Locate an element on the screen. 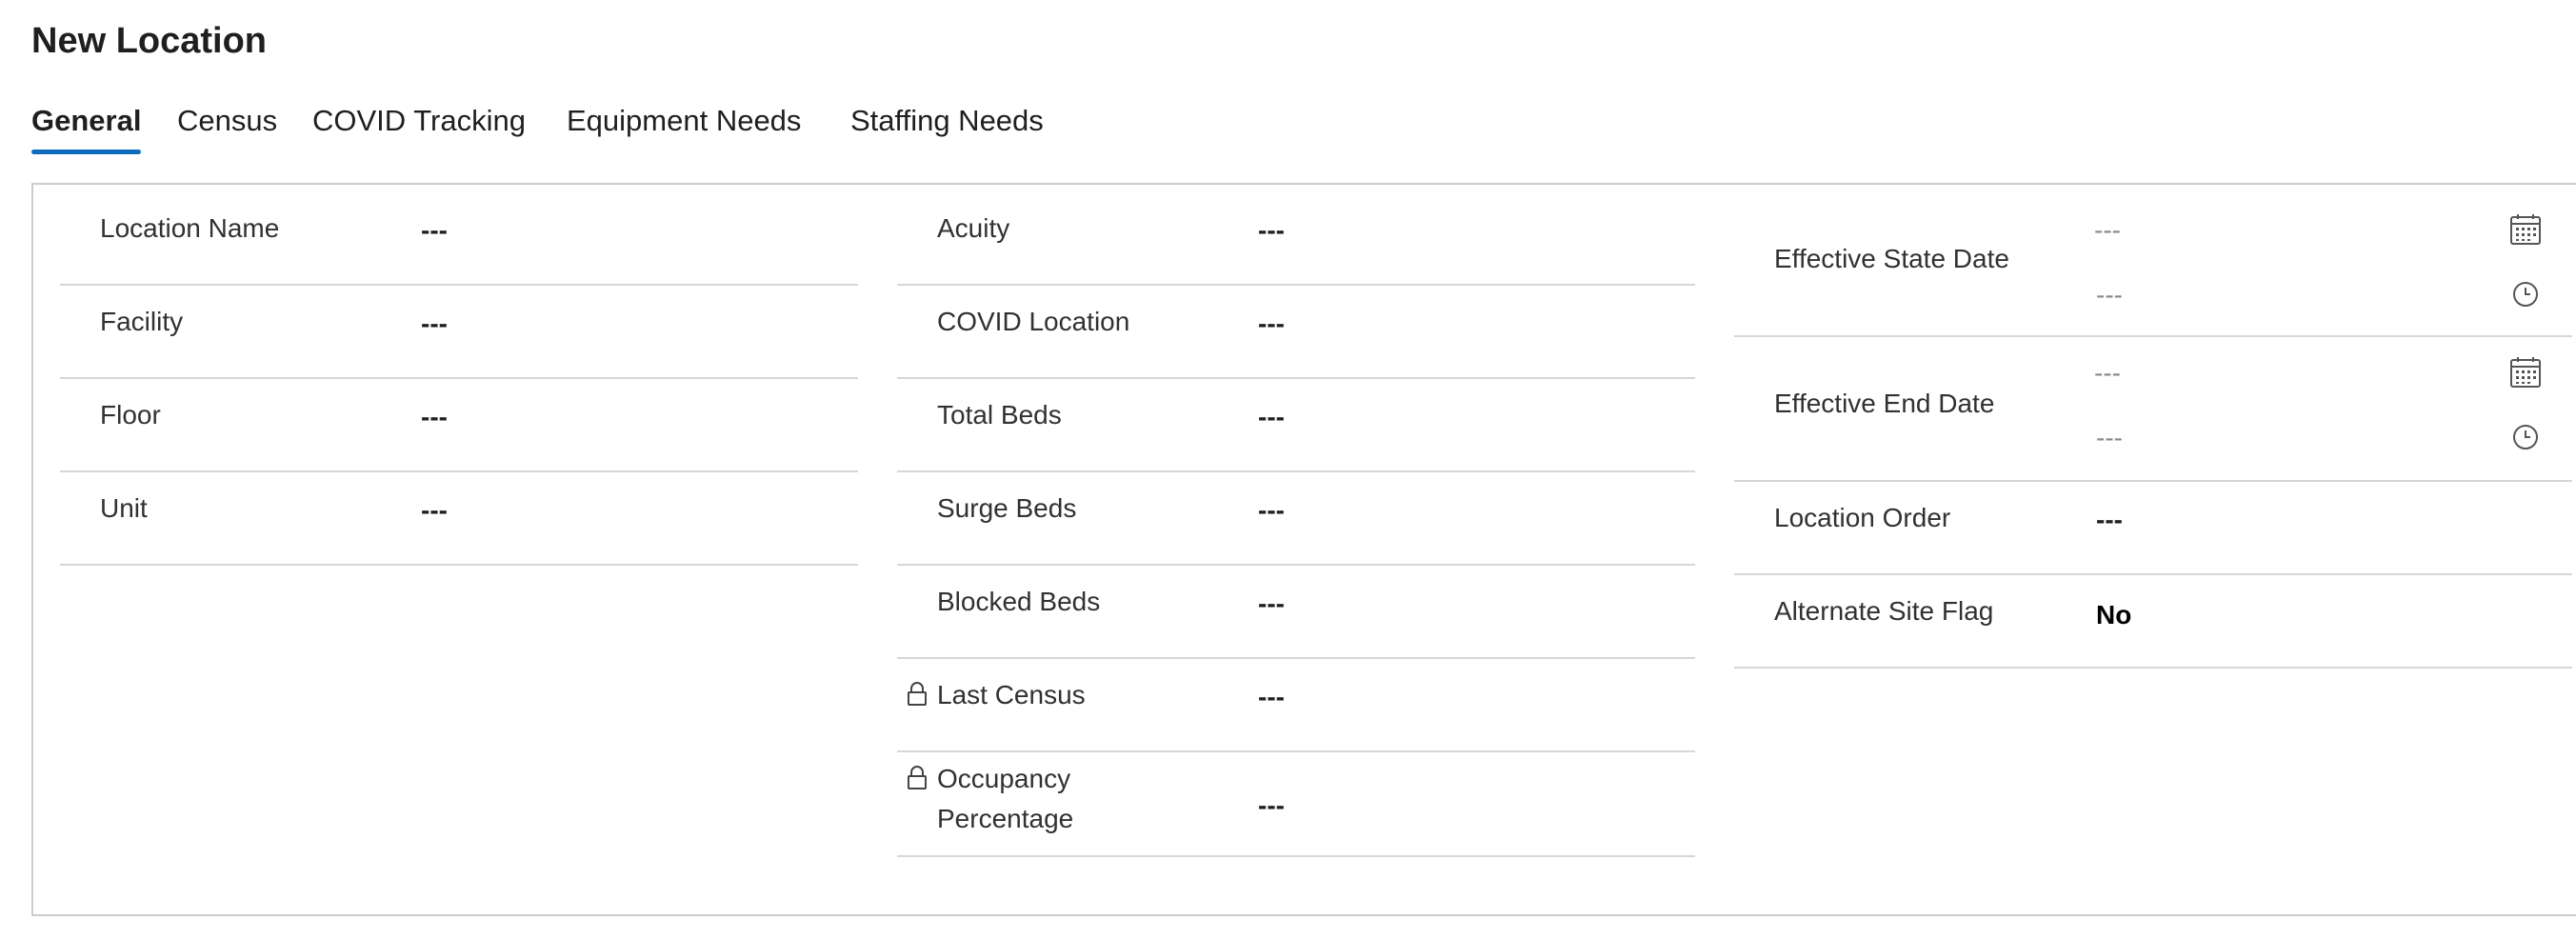 This screenshot has width=2576, height=939. field-label: Last Census is located at coordinates (1012, 694).